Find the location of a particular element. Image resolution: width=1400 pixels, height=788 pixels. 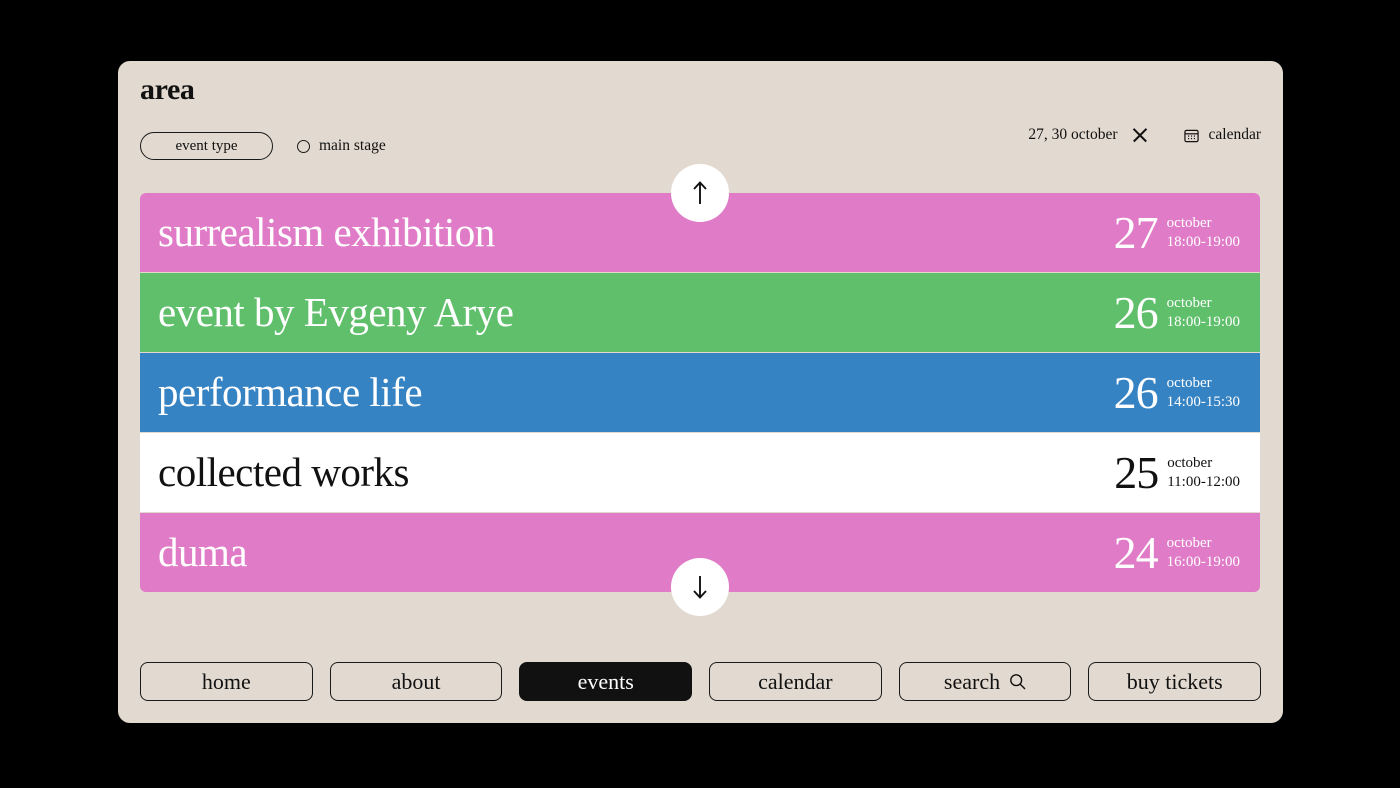

toolbar-right: 27, 30 october calendar is located at coordinates (1144, 135).